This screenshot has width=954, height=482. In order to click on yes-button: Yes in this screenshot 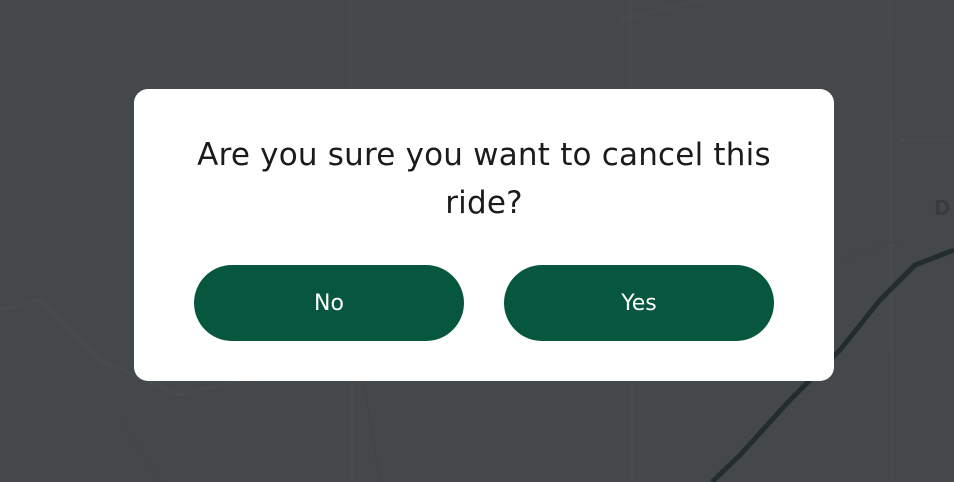, I will do `click(639, 303)`.